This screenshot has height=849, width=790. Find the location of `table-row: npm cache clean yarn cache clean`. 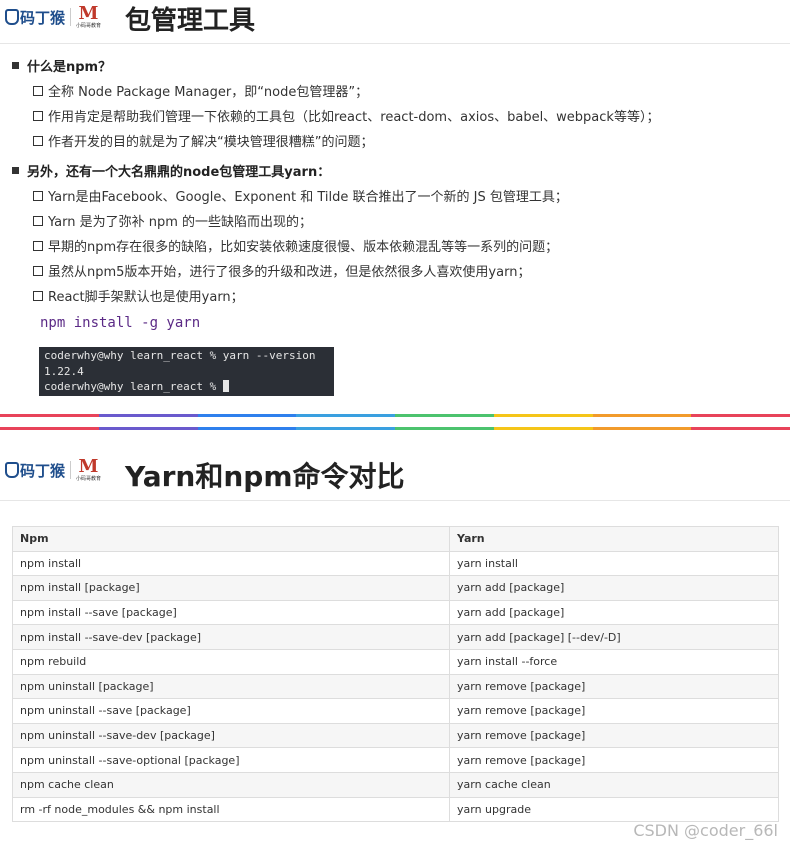

table-row: npm cache clean yarn cache clean is located at coordinates (395, 784).